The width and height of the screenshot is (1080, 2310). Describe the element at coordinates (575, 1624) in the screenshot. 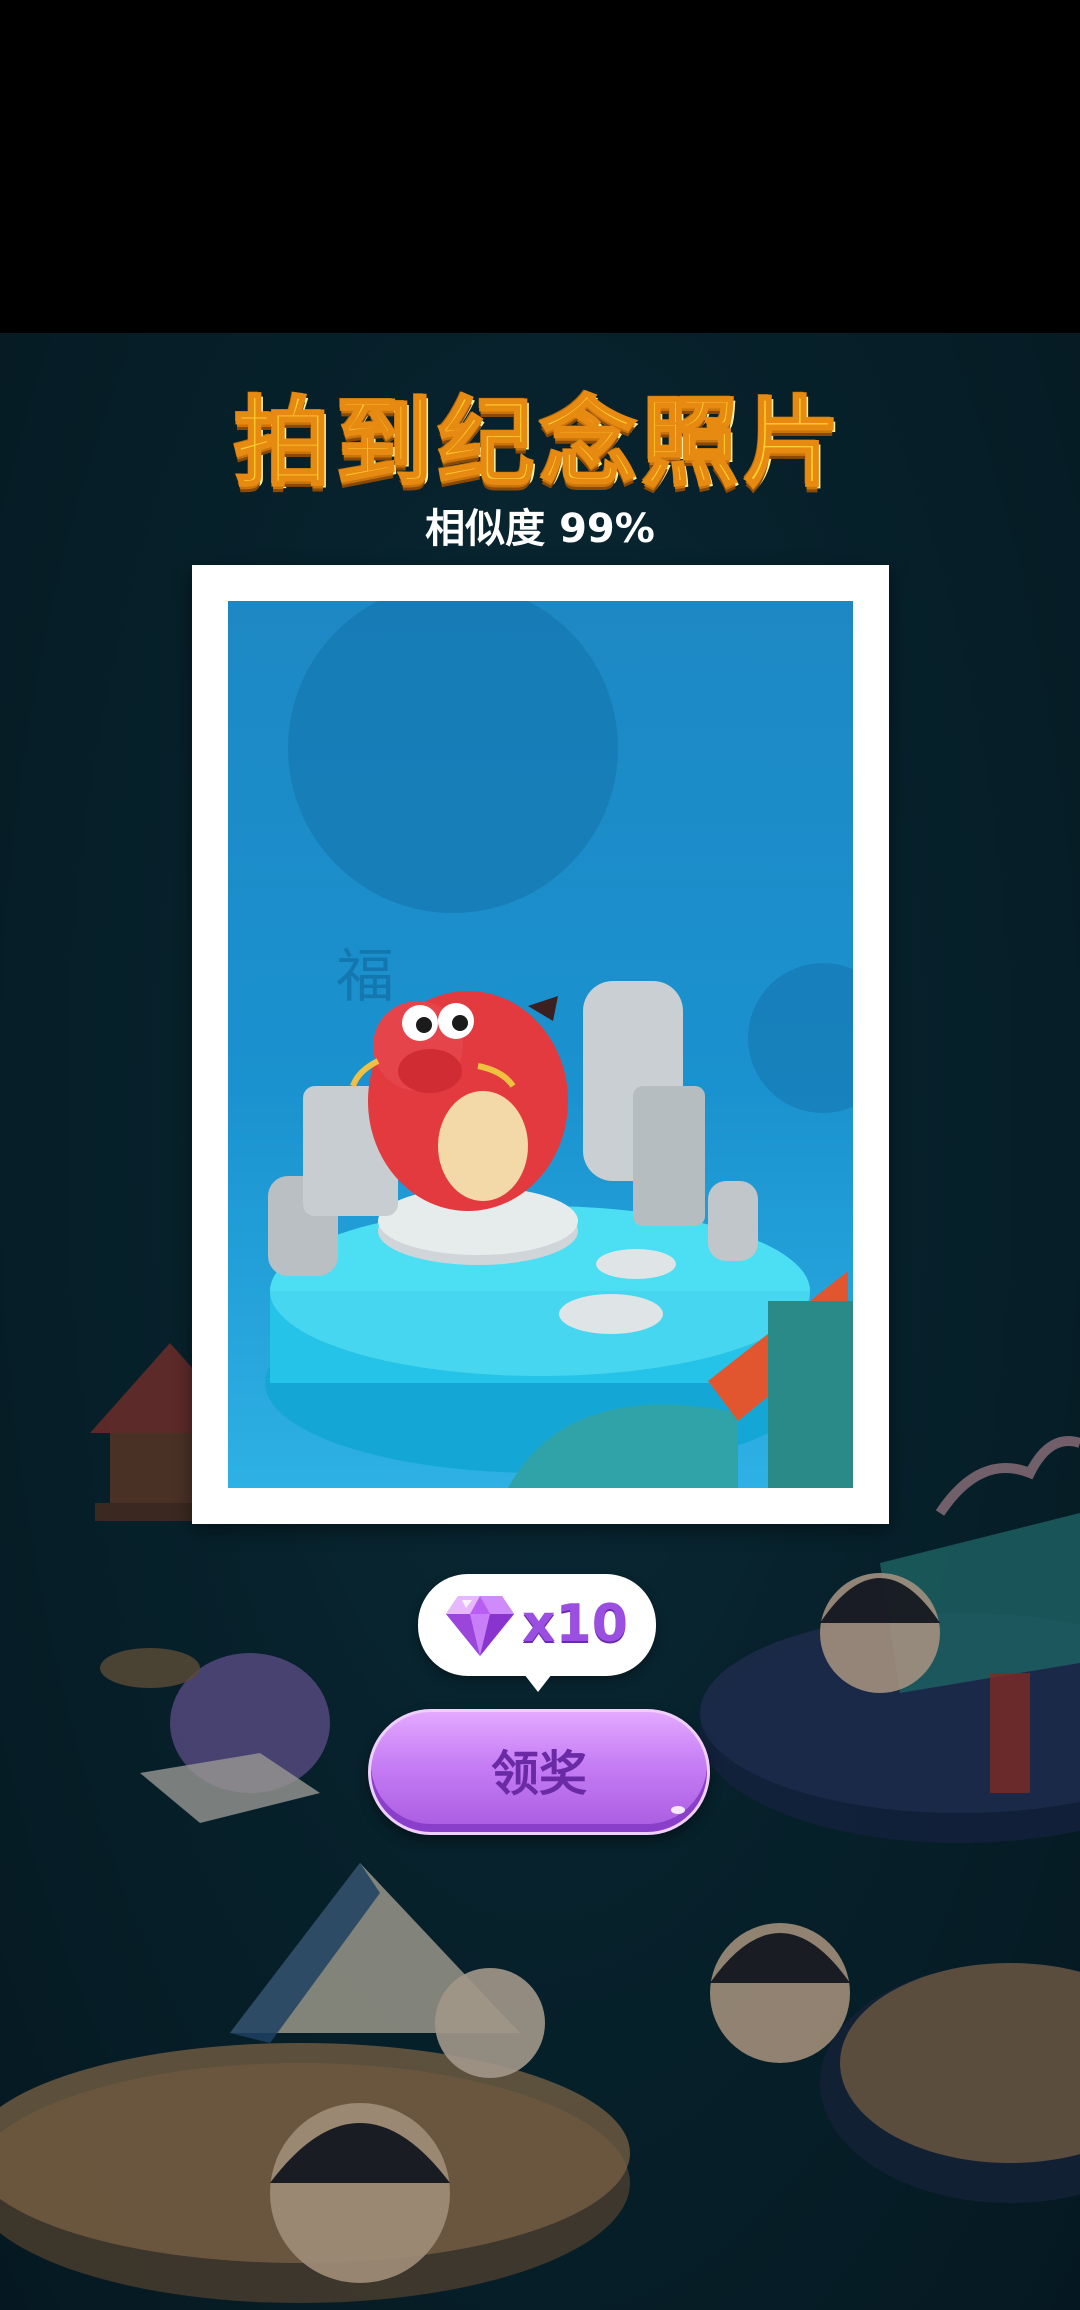

I see `reward-count: x10` at that location.